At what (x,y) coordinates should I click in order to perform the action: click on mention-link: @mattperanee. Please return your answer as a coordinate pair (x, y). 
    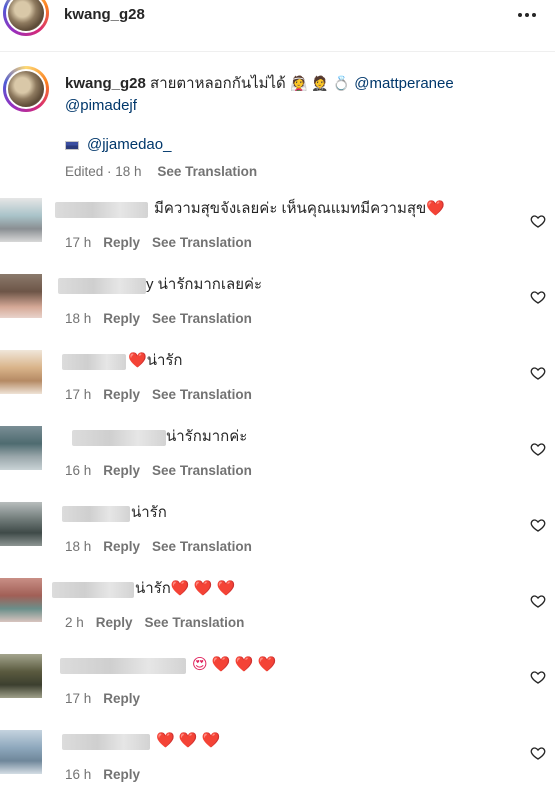
    Looking at the image, I should click on (403, 83).